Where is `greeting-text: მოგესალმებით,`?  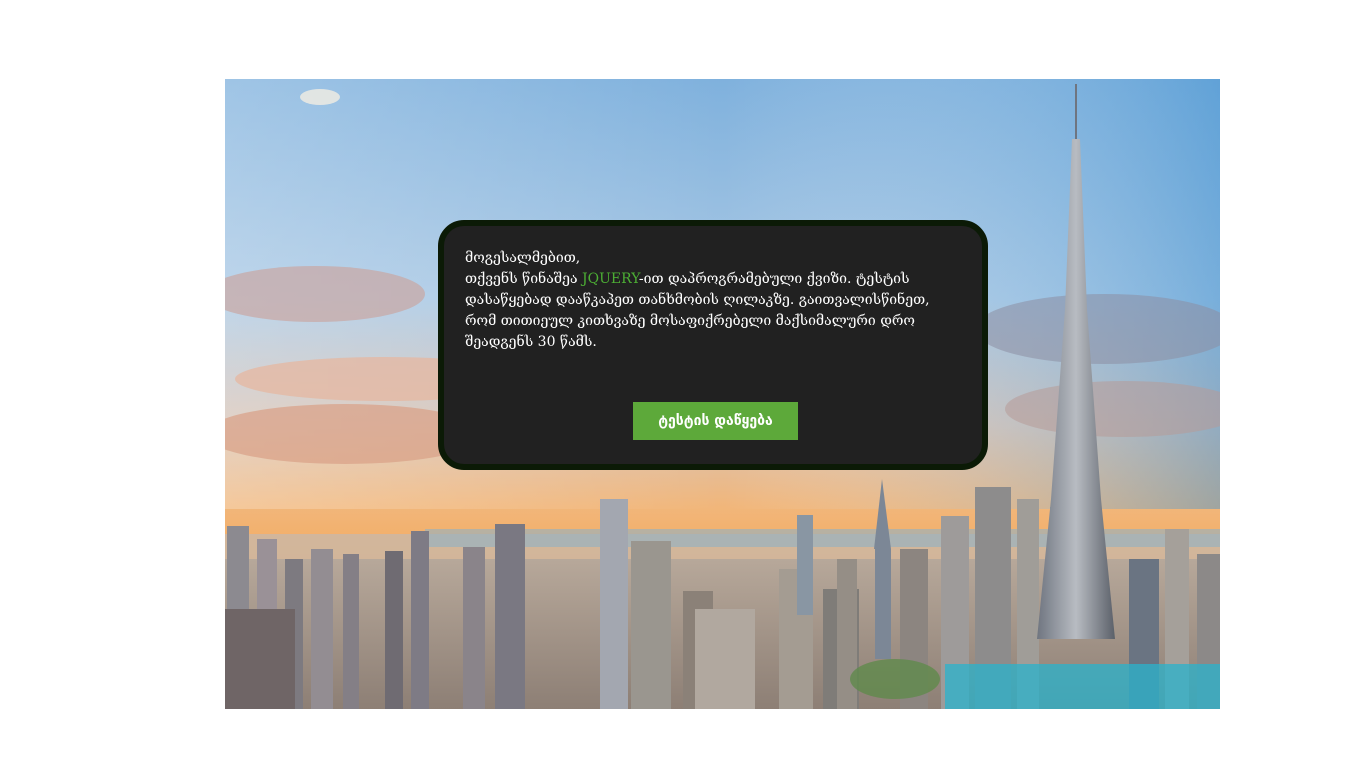
greeting-text: მოგესალმებით, is located at coordinates (523, 258).